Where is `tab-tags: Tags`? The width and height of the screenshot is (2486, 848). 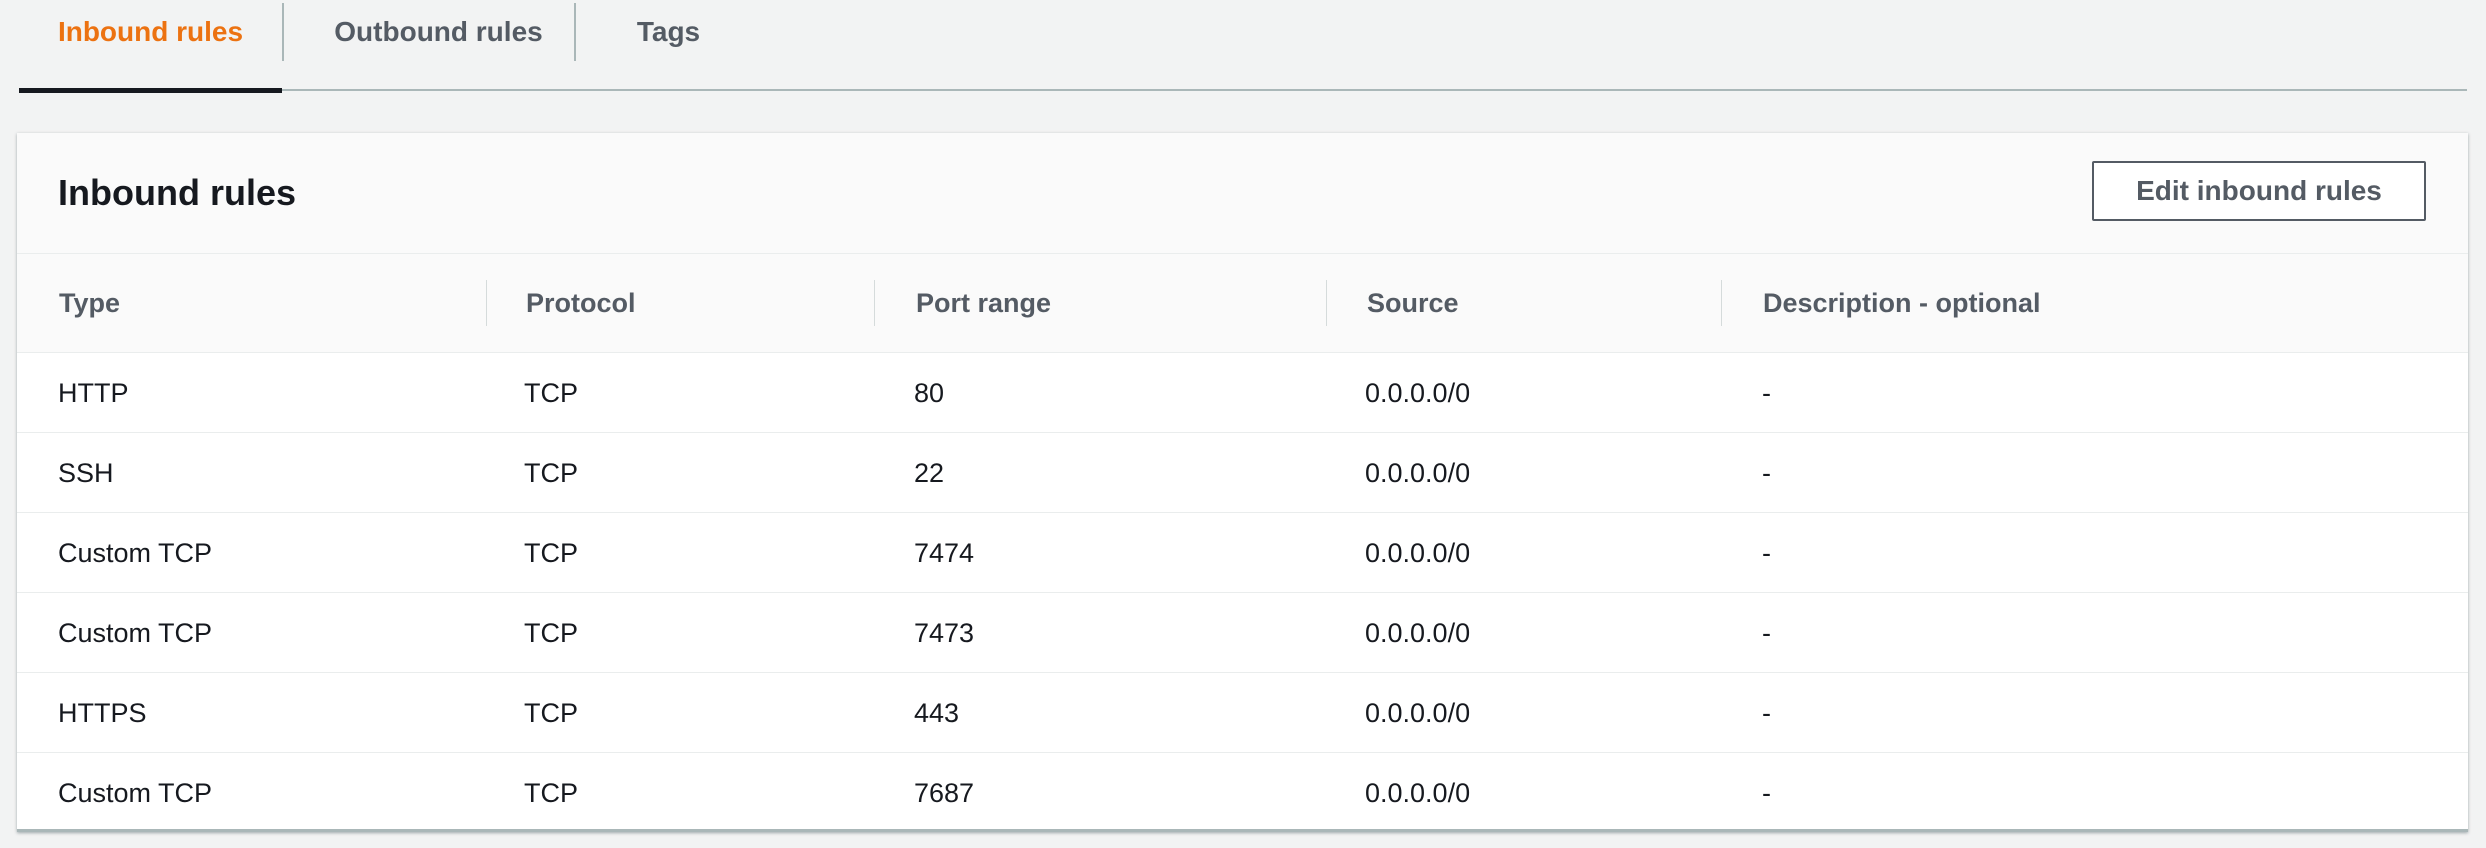
tab-tags: Tags is located at coordinates (668, 45).